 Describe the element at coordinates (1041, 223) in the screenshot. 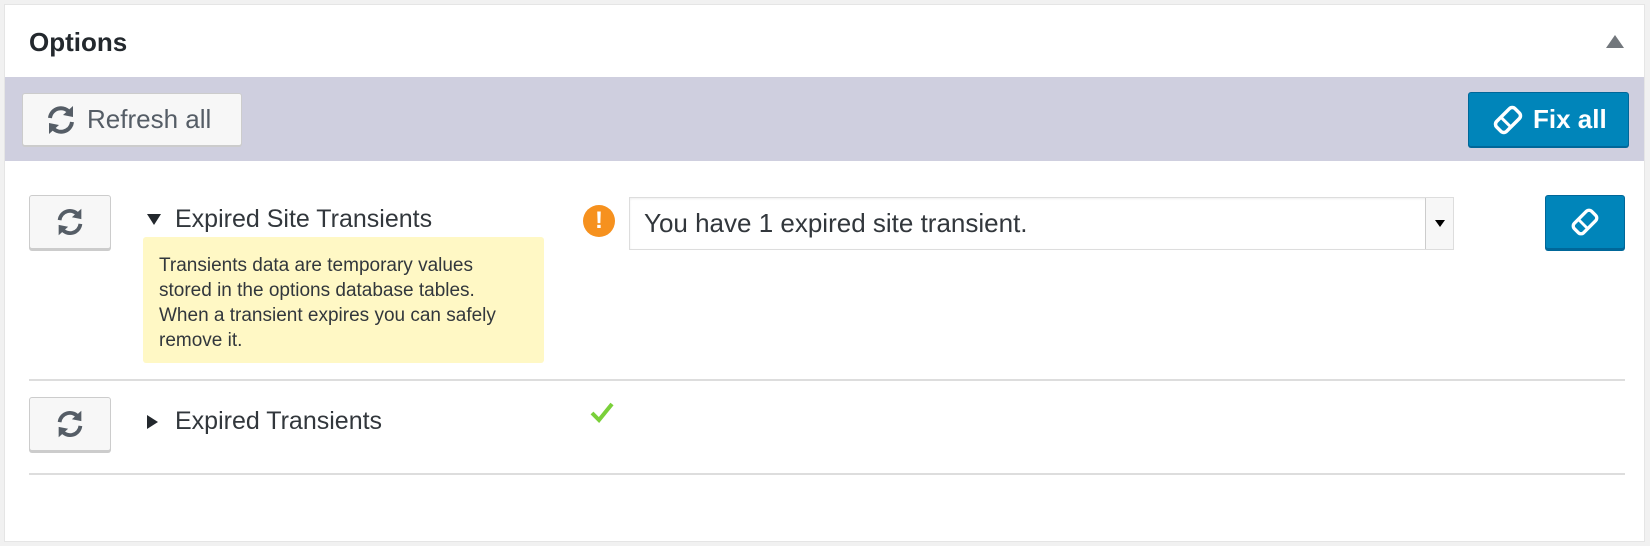

I see `result-select: You have 1 expired site transient.` at that location.